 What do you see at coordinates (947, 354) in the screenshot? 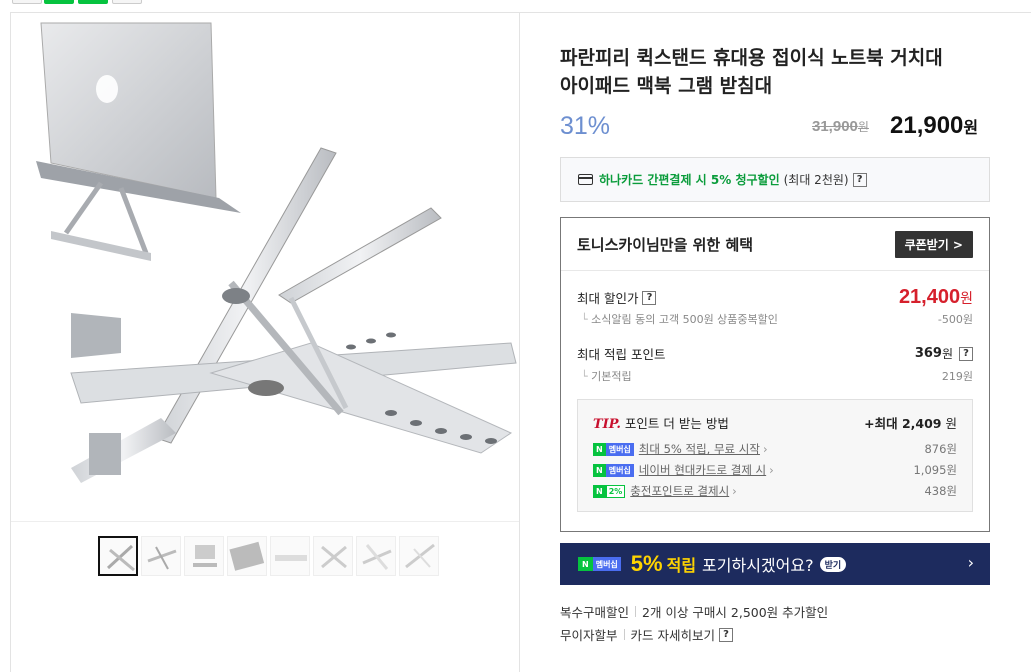
I see `points-unit: 원` at bounding box center [947, 354].